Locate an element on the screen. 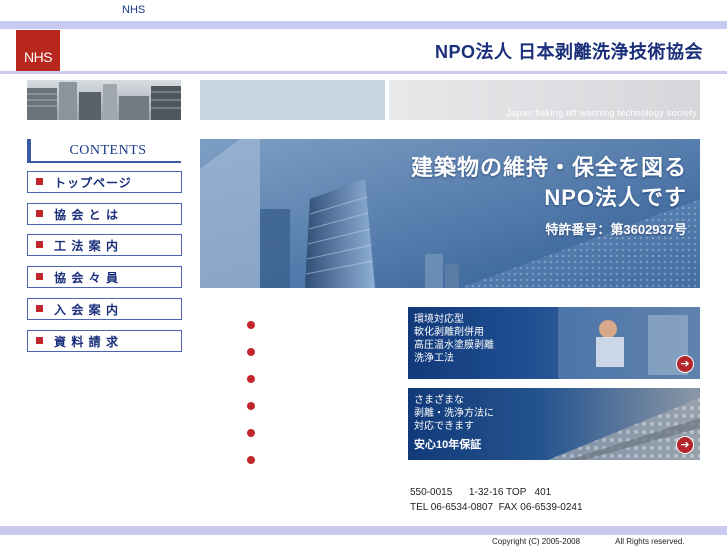  header-band-top is located at coordinates (363, 25).